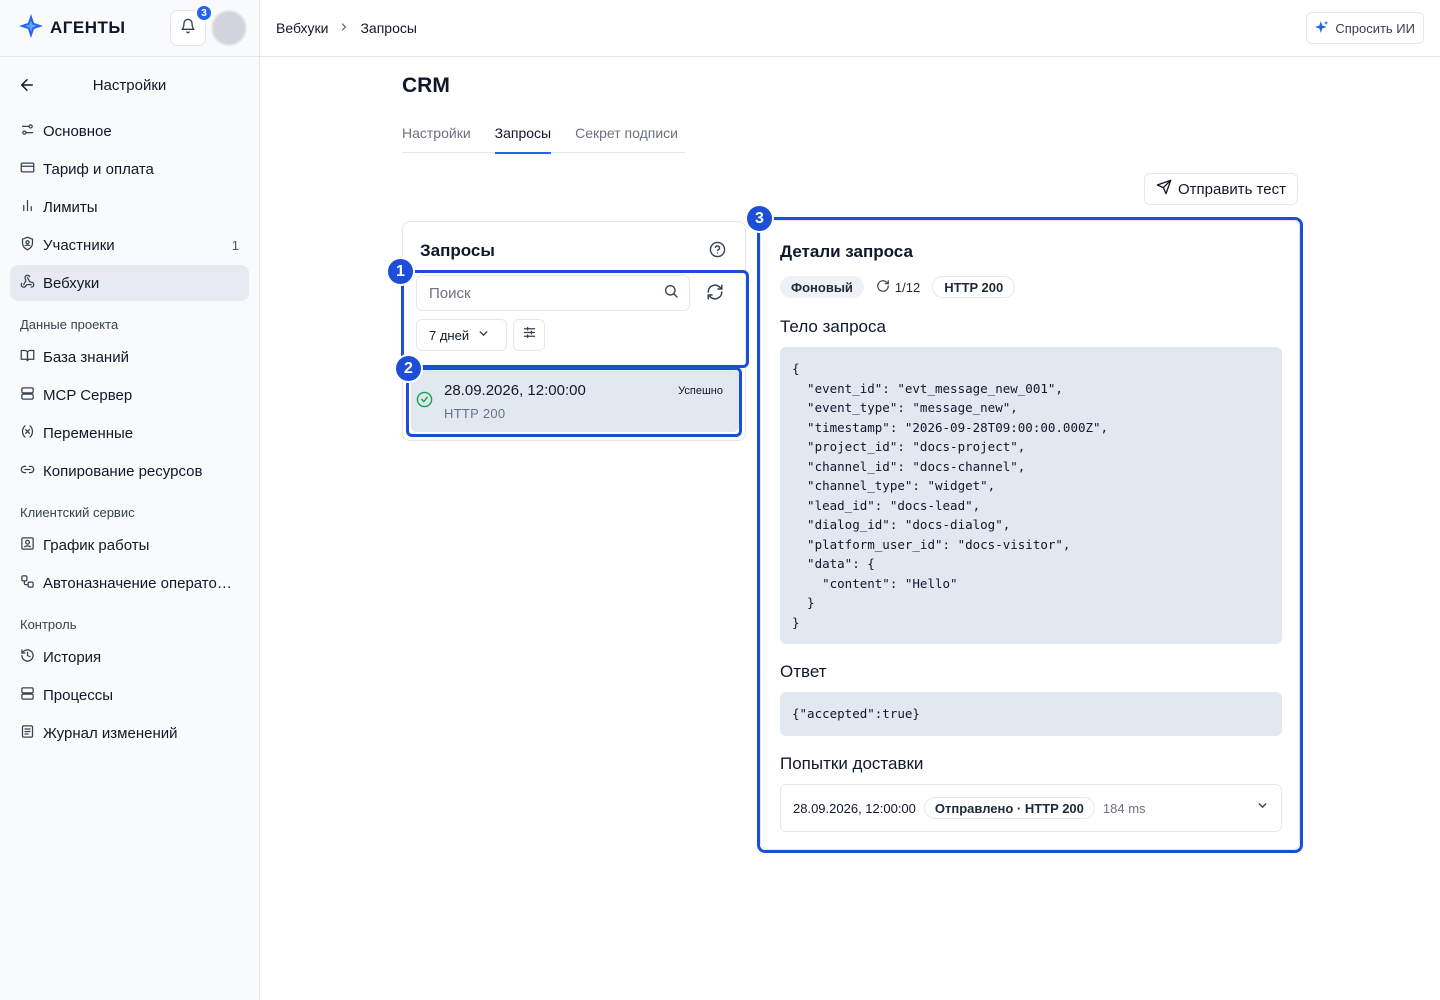 The image size is (1440, 1000). Describe the element at coordinates (88, 395) in the screenshot. I see `sidebar-item-label: MCP Сервер` at that location.